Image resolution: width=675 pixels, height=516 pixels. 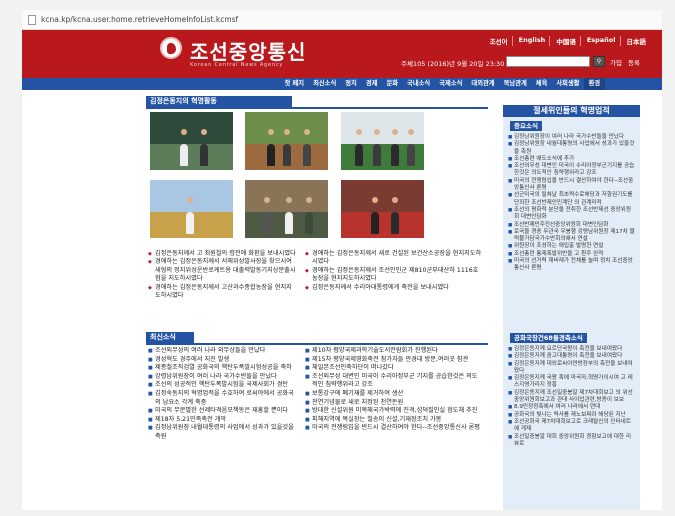 I want to click on list-item: ■ 조선일중봉알 대회 중앙위원회 경험보고에 대한 리뷰로, so click(x=572, y=441).